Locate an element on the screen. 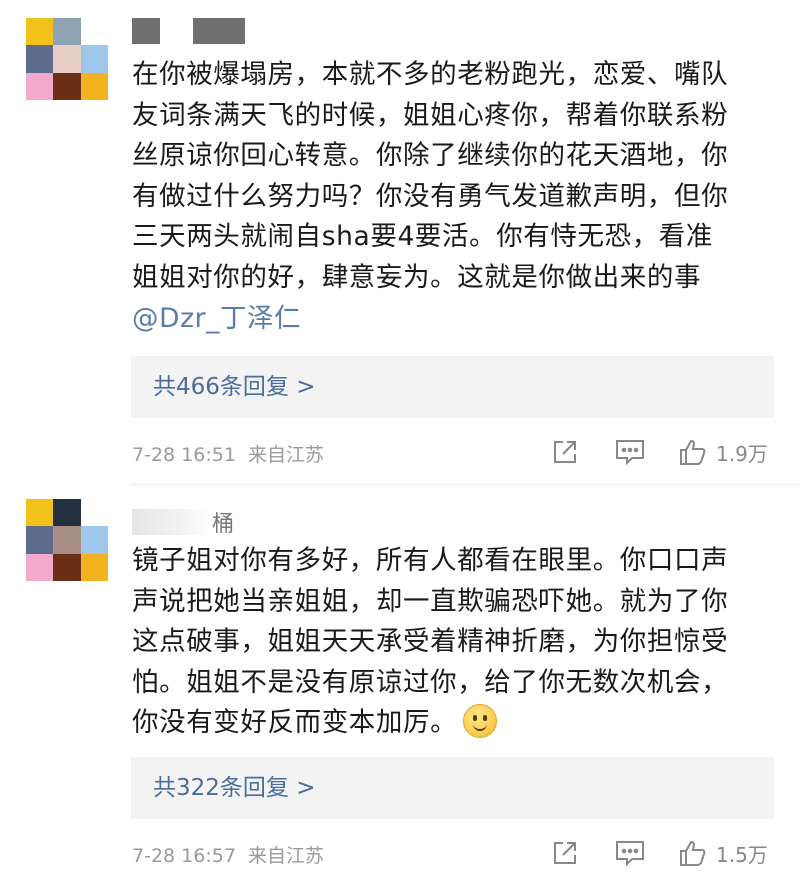  comment-line: 有做过什么努力吗？你没有勇气发道歉声明，但你 is located at coordinates (430, 196).